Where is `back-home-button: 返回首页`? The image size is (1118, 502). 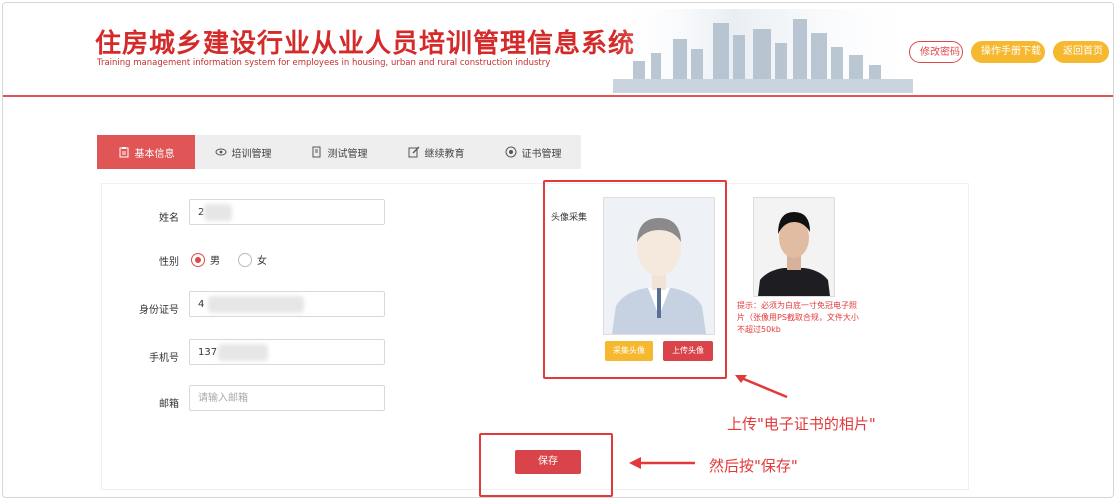 back-home-button: 返回首页 is located at coordinates (1081, 52).